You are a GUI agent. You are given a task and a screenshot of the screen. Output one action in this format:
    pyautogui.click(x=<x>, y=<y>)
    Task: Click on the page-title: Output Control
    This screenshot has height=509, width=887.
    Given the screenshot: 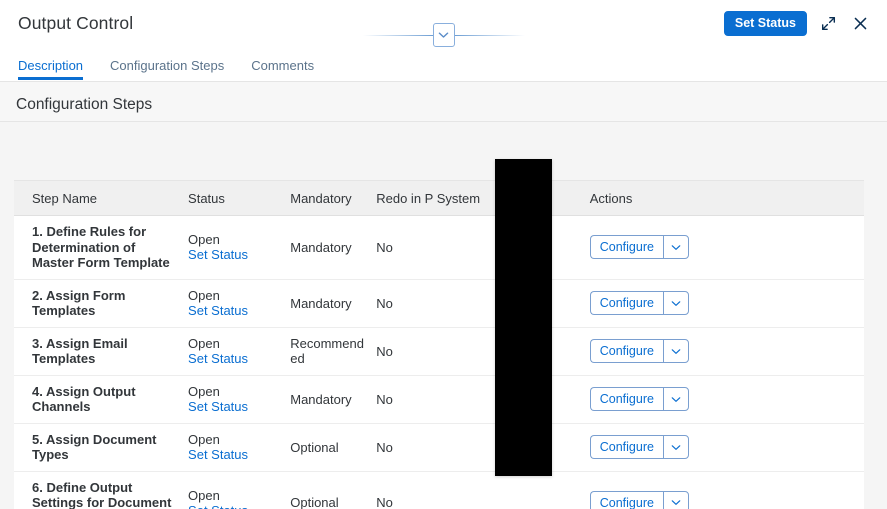 What is the action you would take?
    pyautogui.click(x=76, y=22)
    